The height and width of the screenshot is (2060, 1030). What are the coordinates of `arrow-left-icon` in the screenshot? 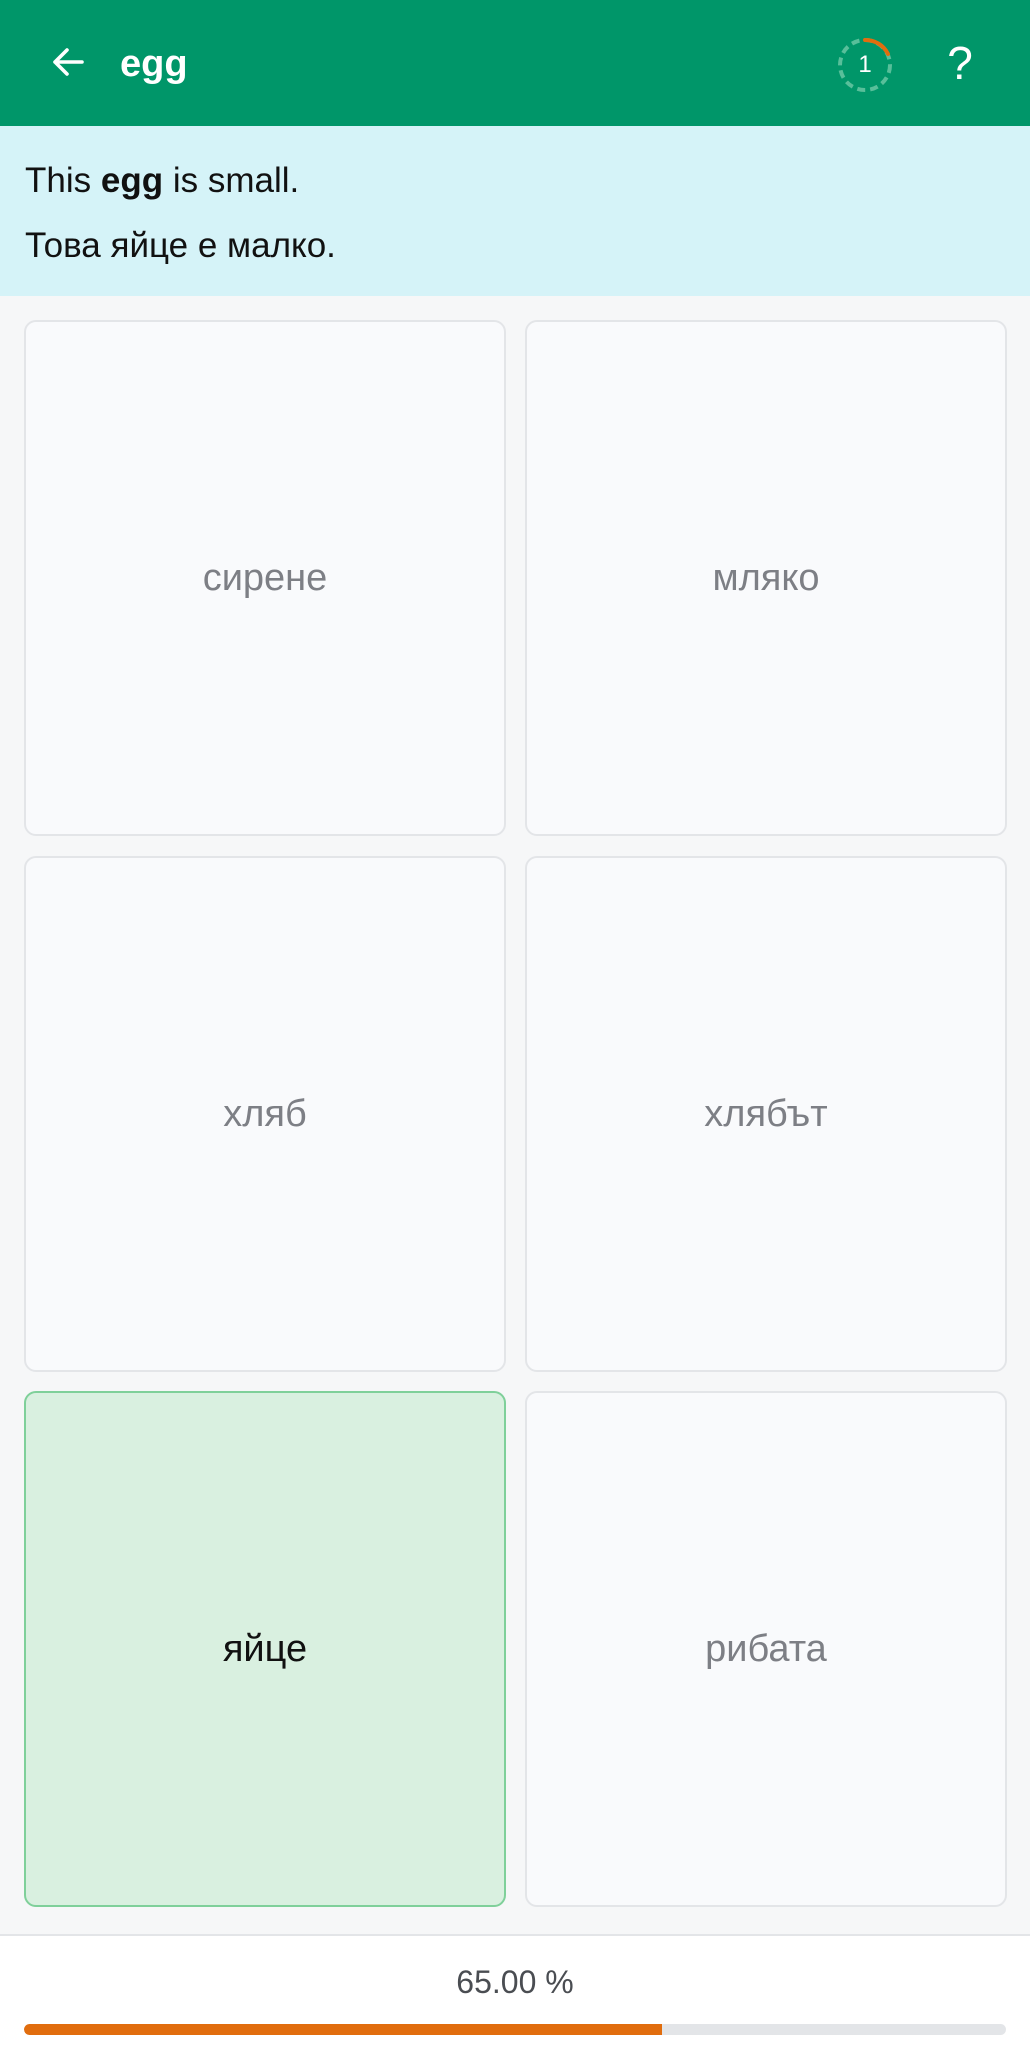 It's located at (68, 62).